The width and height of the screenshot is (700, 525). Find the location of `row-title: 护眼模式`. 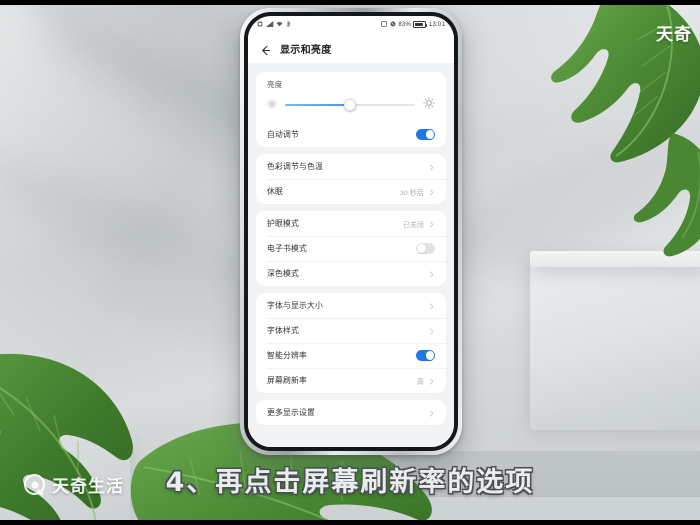

row-title: 护眼模式 is located at coordinates (283, 223).